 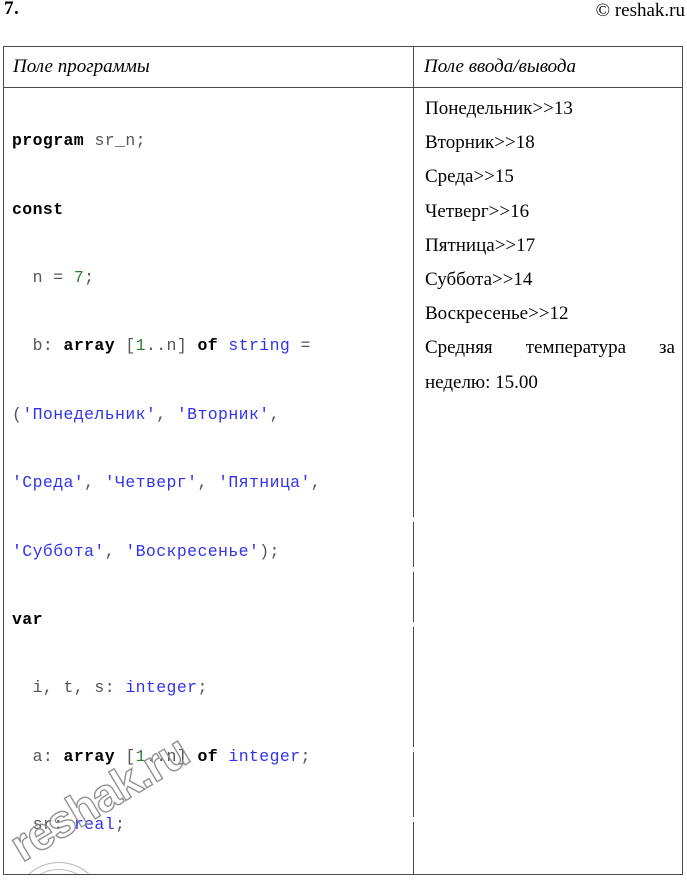 I want to click on code-line: program sr_n;, so click(x=79, y=141).